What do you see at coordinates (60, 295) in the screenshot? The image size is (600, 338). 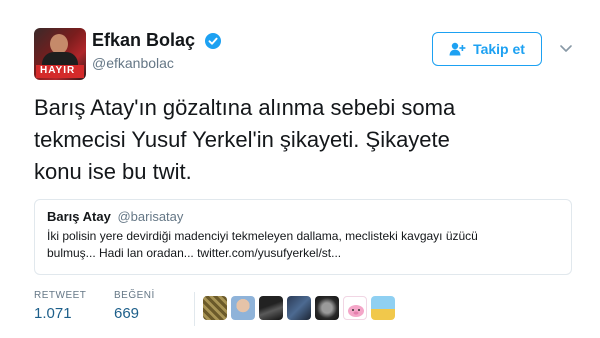 I see `retweet-label: RETWEET` at bounding box center [60, 295].